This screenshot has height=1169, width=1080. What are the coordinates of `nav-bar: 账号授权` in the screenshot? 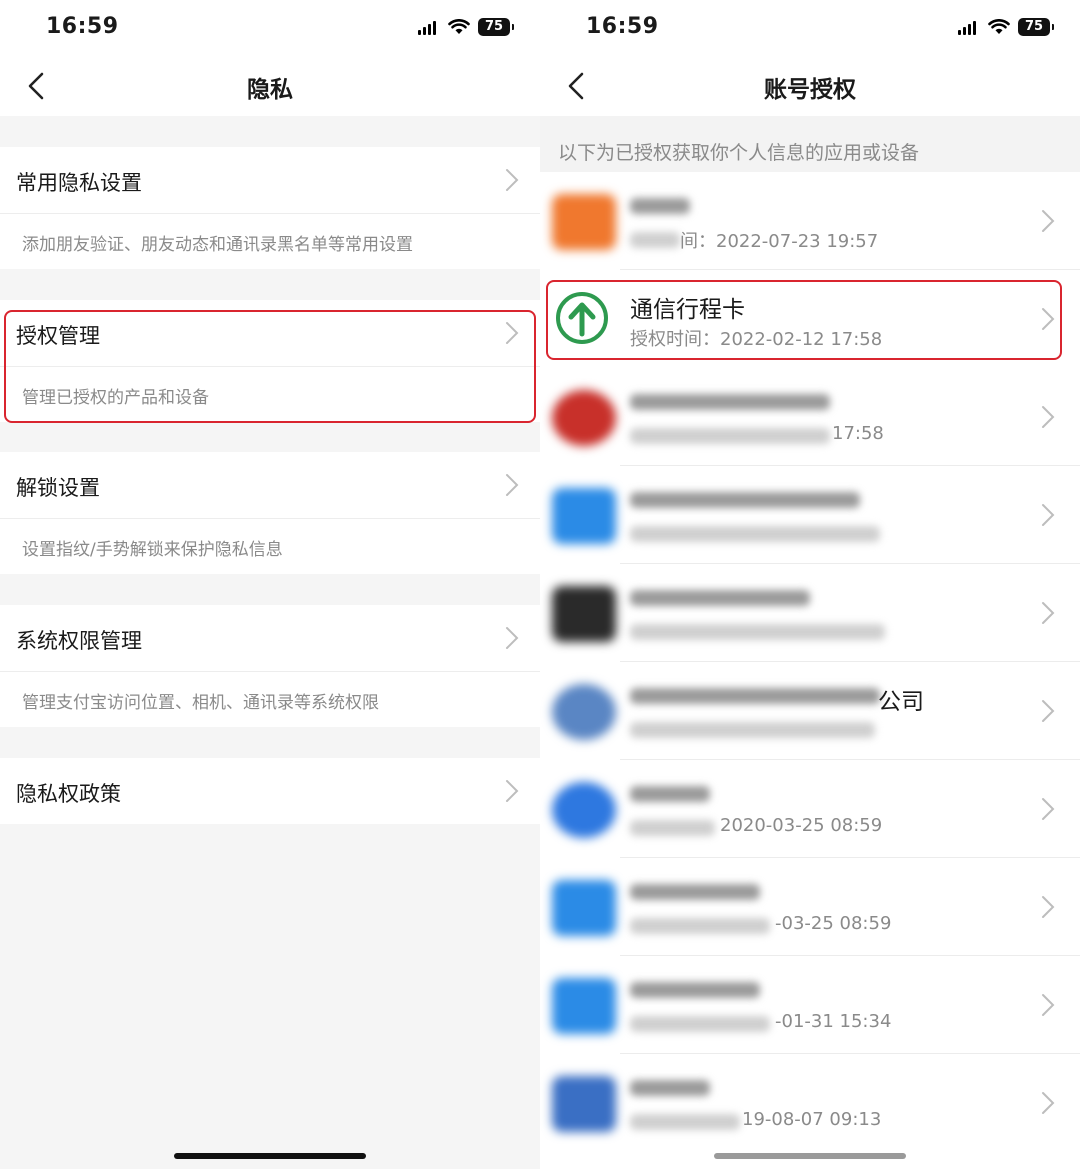 It's located at (810, 87).